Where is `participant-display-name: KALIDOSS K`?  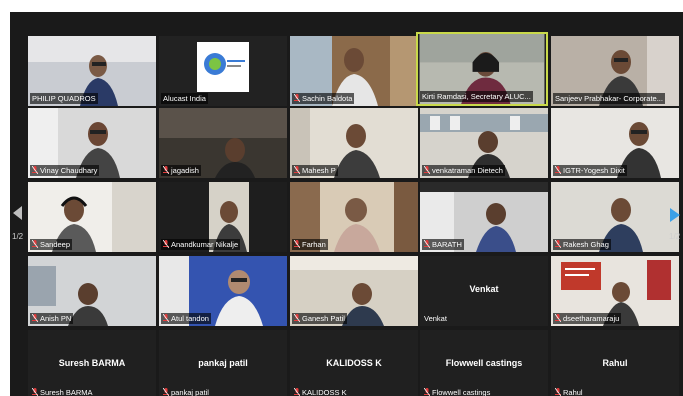 participant-display-name: KALIDOSS K is located at coordinates (354, 363).